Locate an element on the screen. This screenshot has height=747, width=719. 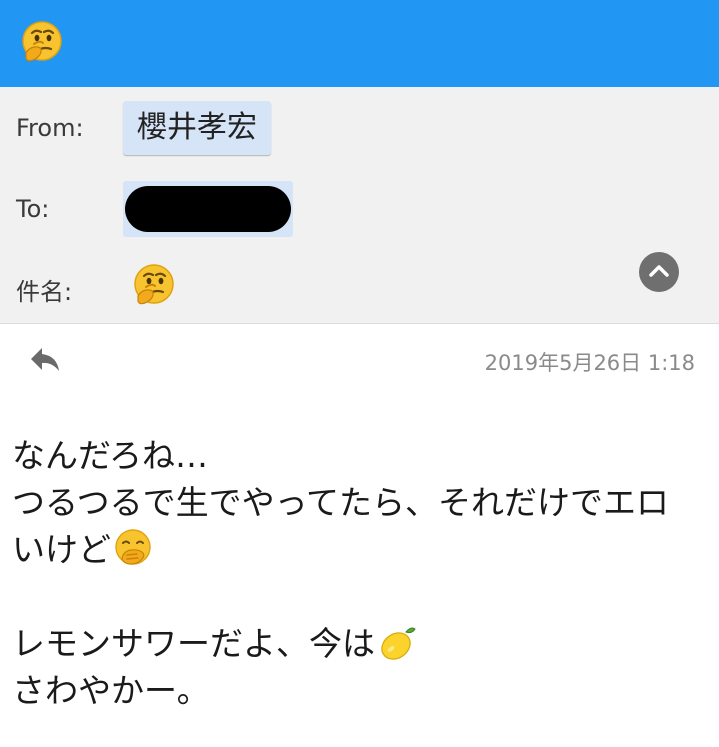
body-line-text: いけど is located at coordinates (61, 549).